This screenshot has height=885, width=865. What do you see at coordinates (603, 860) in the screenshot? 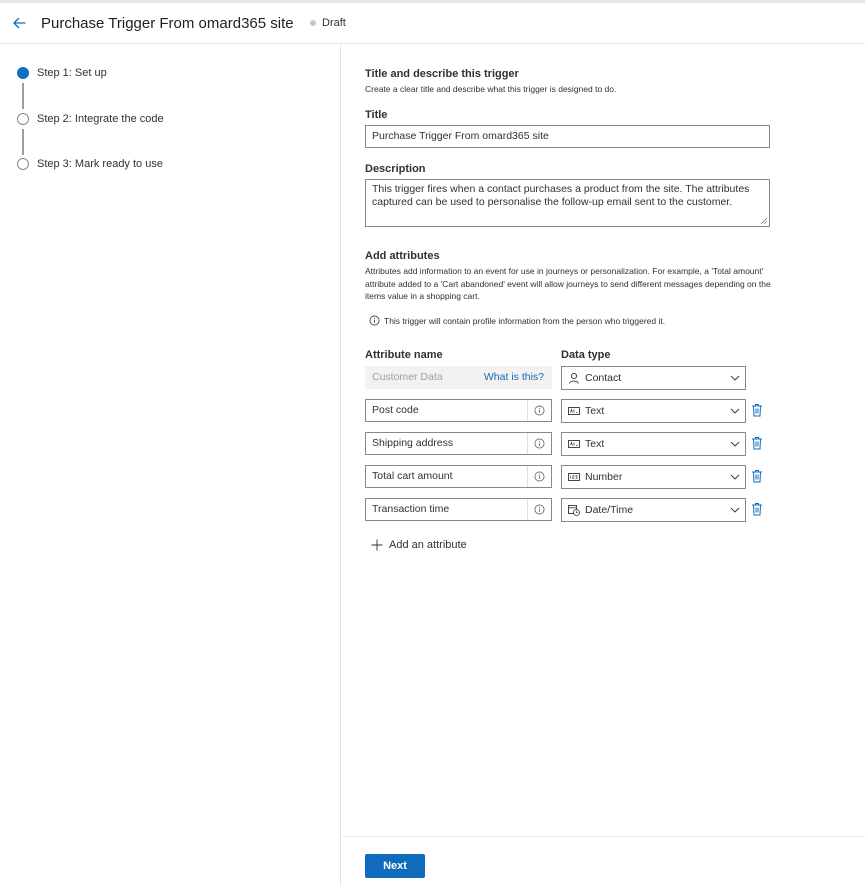
I see `footer-bar: Next` at bounding box center [603, 860].